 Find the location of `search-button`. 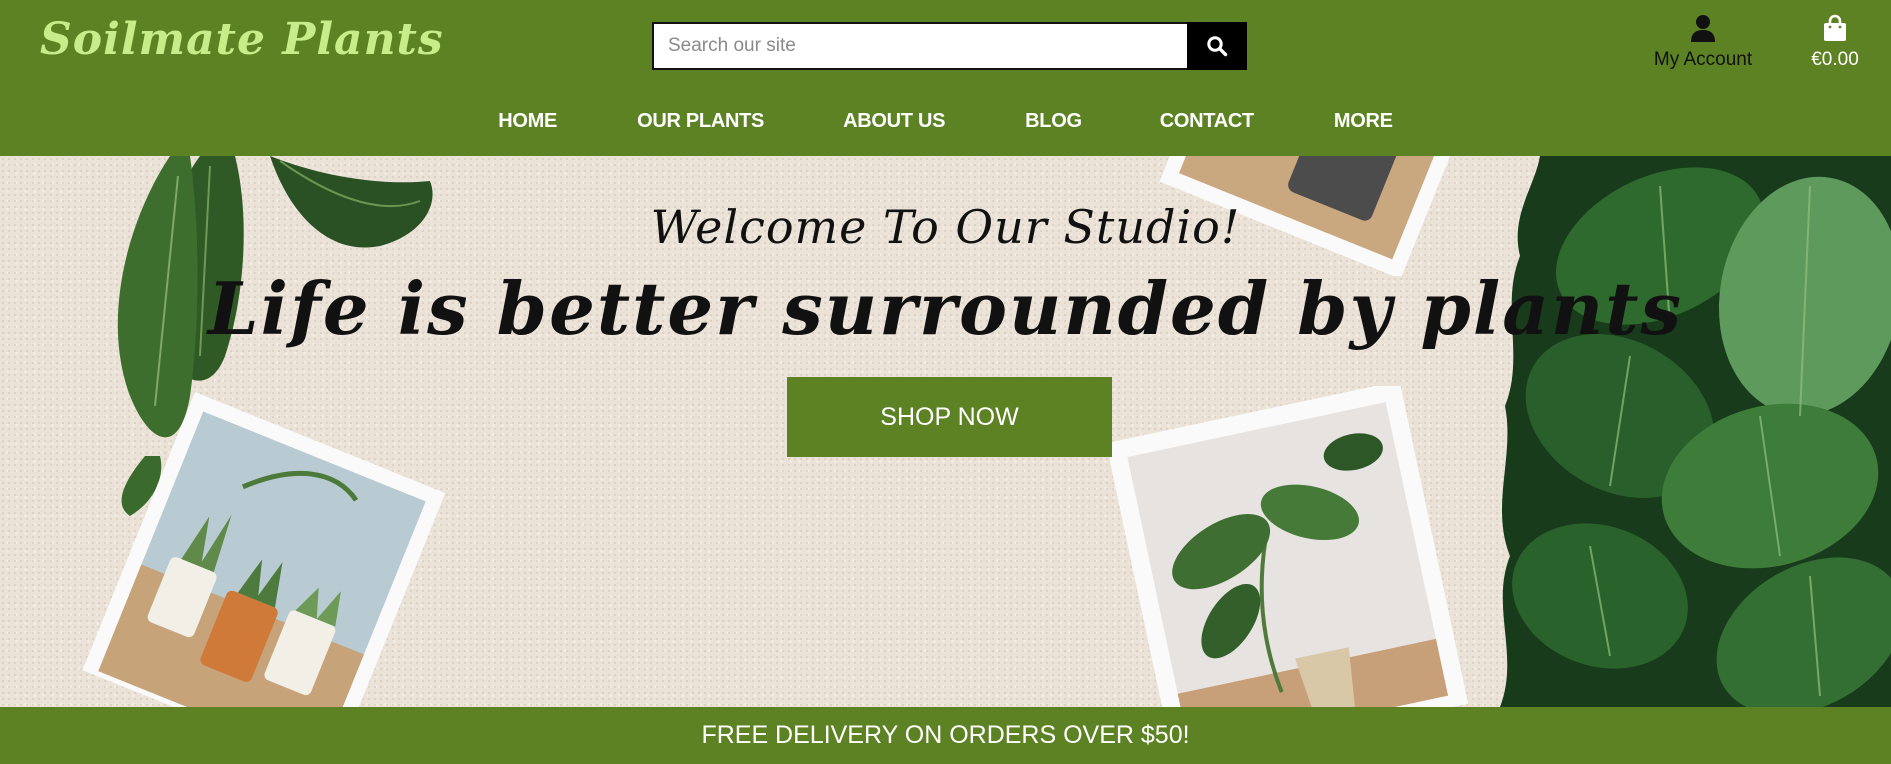

search-button is located at coordinates (1217, 46).